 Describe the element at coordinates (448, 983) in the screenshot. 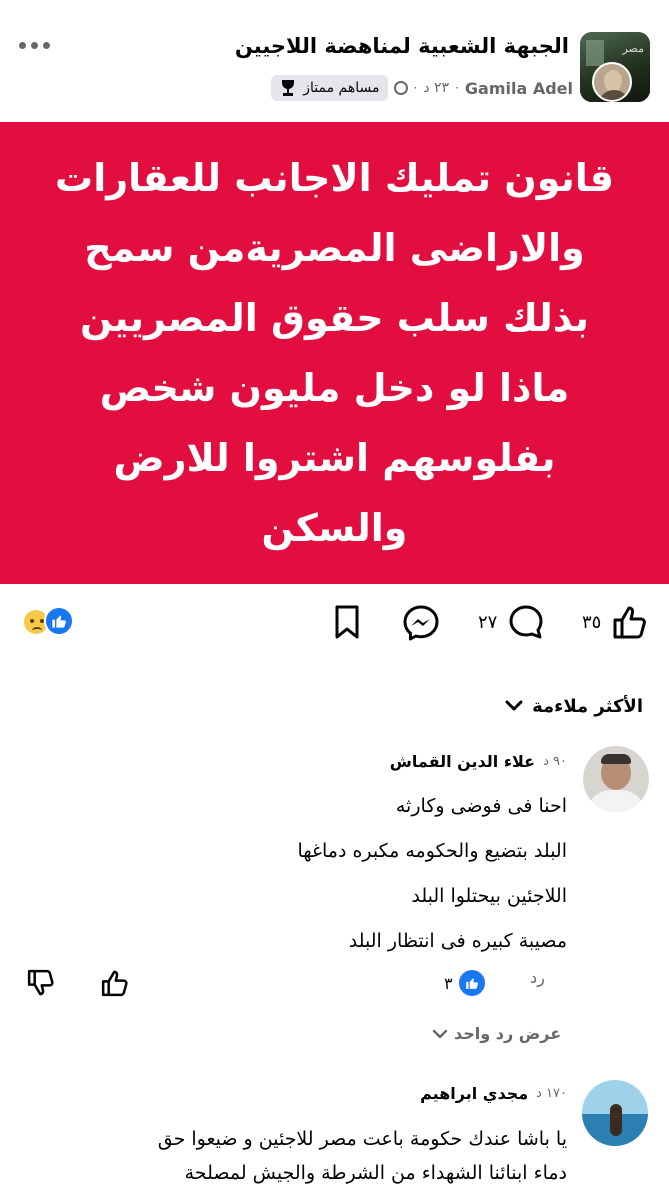

I see `comment-reaction-count: ٣` at that location.